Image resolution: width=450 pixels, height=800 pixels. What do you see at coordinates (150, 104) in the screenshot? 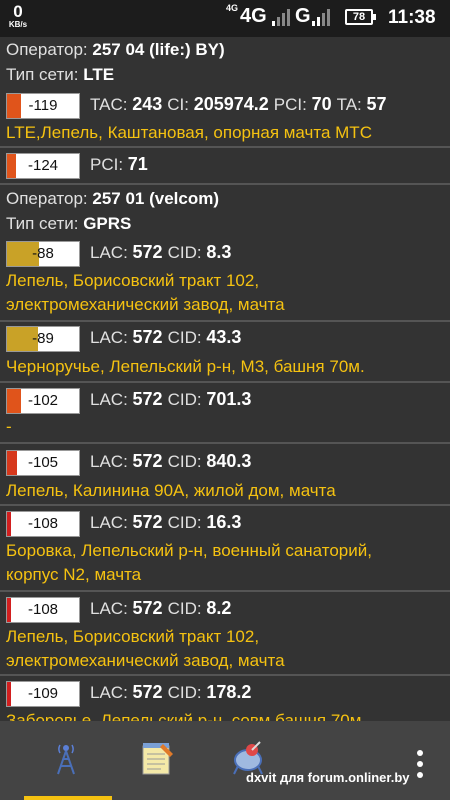
I see `cell-param-value: 243` at bounding box center [150, 104].